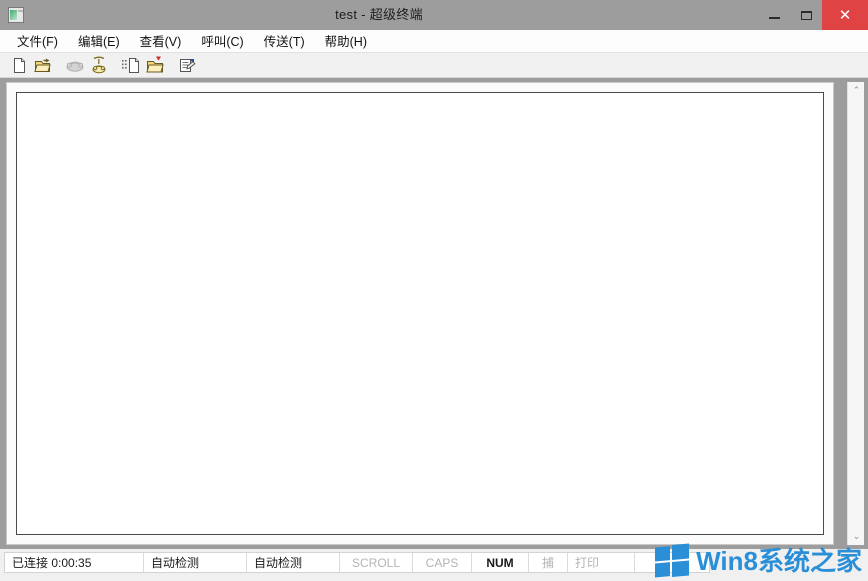 This screenshot has height=581, width=868. What do you see at coordinates (434, 15) in the screenshot?
I see `titlebar: test - 超级终端 ✕` at bounding box center [434, 15].